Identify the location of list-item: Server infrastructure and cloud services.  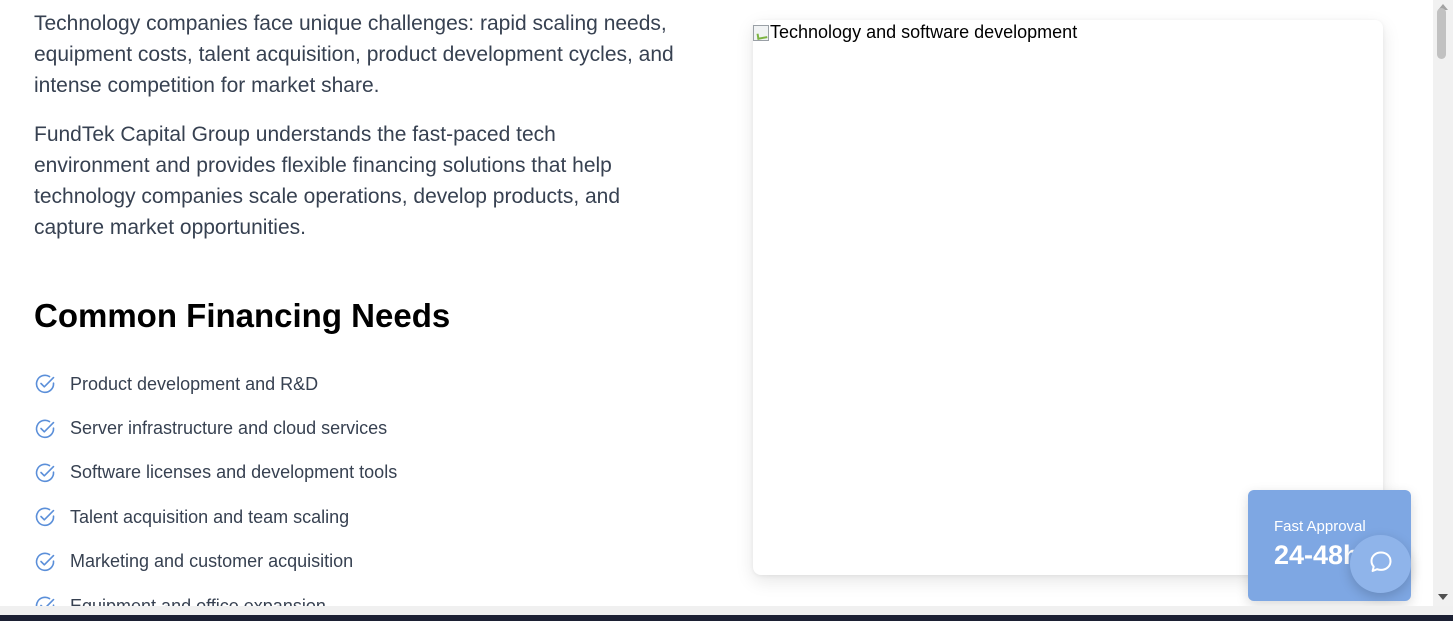
(215, 428).